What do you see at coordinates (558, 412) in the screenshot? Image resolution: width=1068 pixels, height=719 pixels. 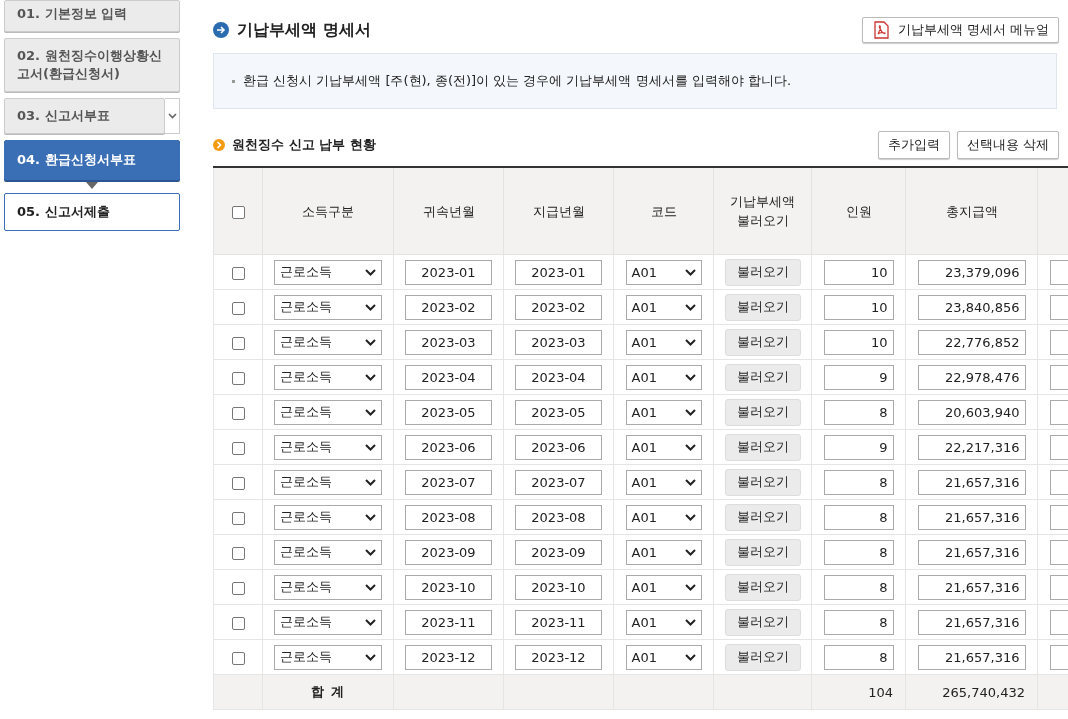 I see `input-field: 2023-05` at bounding box center [558, 412].